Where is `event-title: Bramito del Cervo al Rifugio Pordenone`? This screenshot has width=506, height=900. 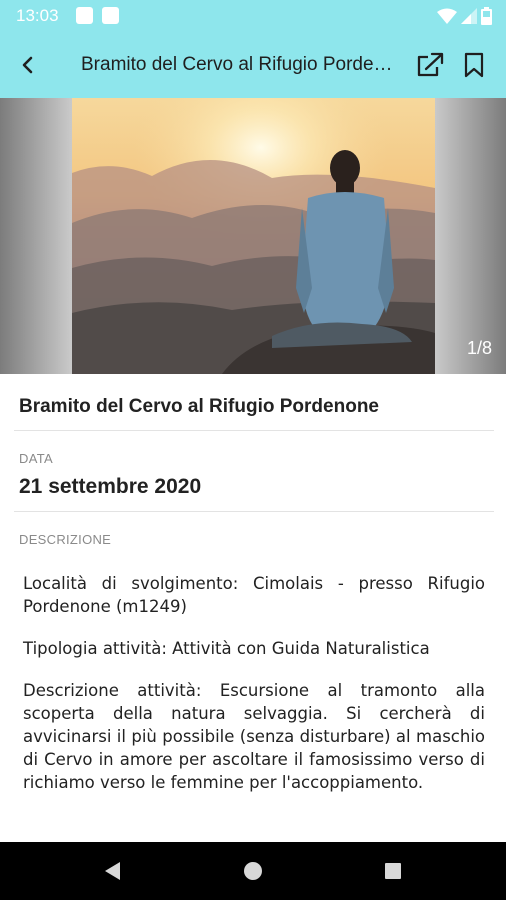 event-title: Bramito del Cervo al Rifugio Pordenone is located at coordinates (199, 406).